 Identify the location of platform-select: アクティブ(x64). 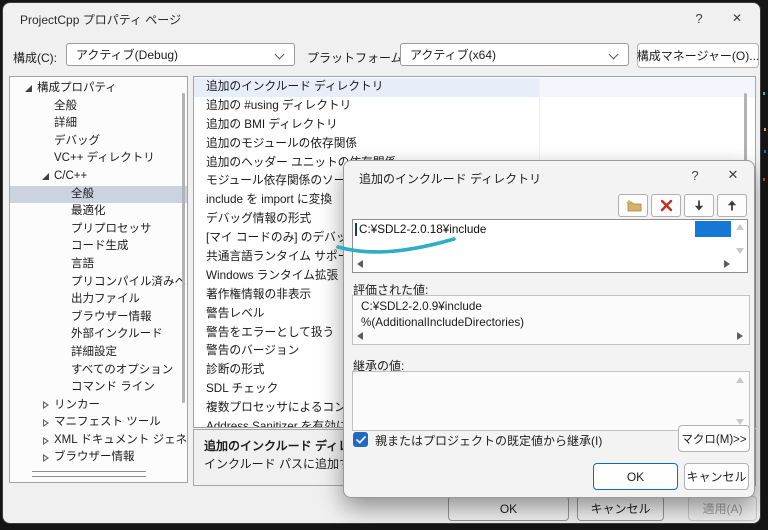
(514, 54).